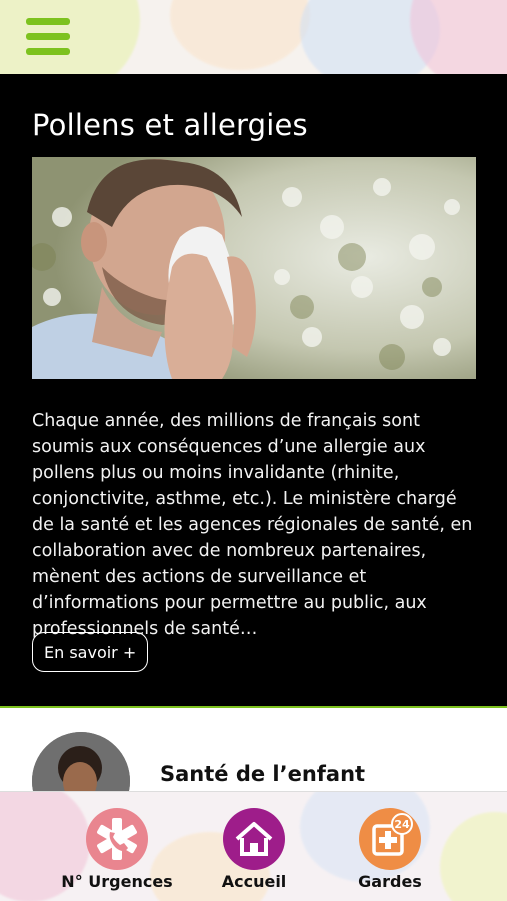 The width and height of the screenshot is (507, 901). I want to click on tab-emergency-label: N° Urgences, so click(117, 881).